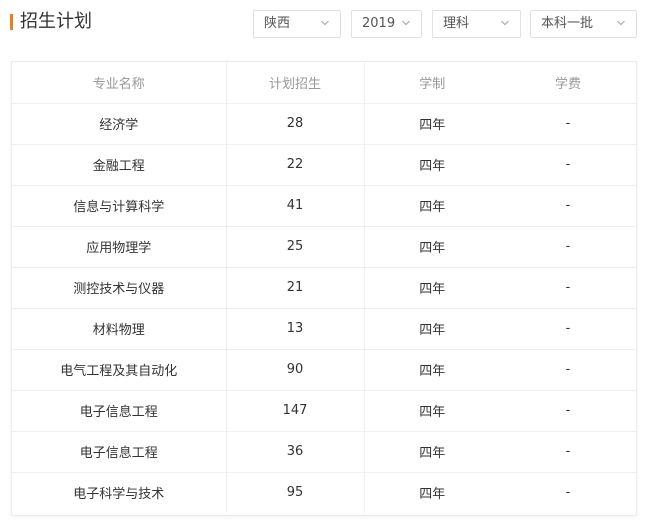 The height and width of the screenshot is (527, 648). Describe the element at coordinates (119, 370) in the screenshot. I see `major-cell: 电气工程及其自动化` at that location.